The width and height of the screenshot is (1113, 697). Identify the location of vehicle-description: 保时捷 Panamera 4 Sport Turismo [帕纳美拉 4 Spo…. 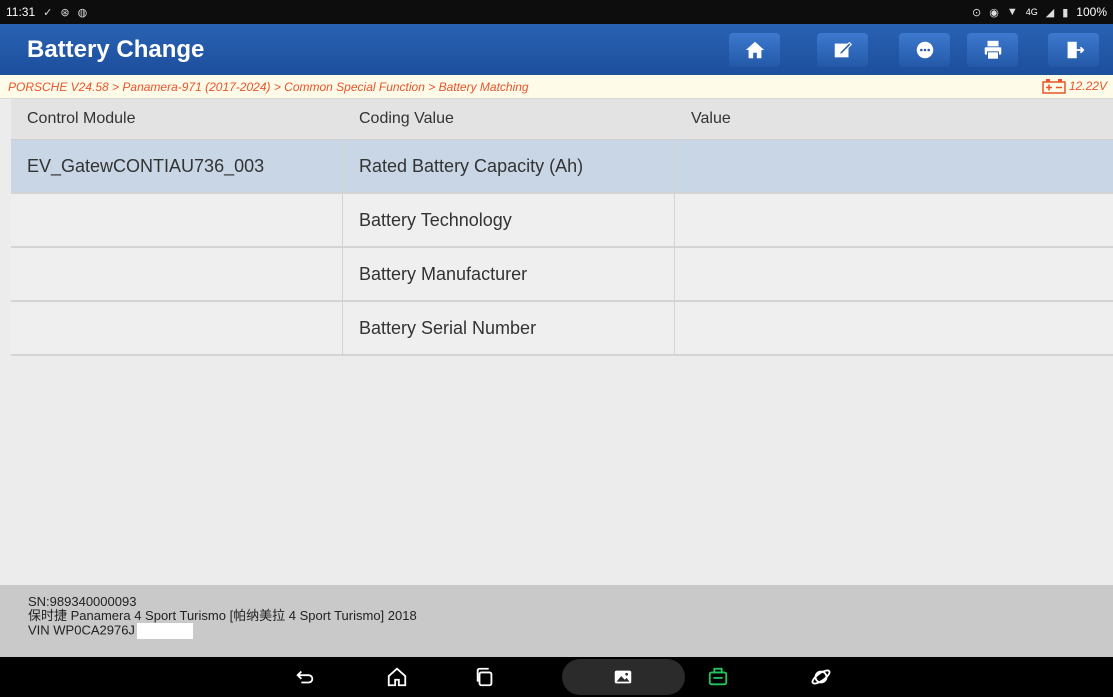
(222, 615).